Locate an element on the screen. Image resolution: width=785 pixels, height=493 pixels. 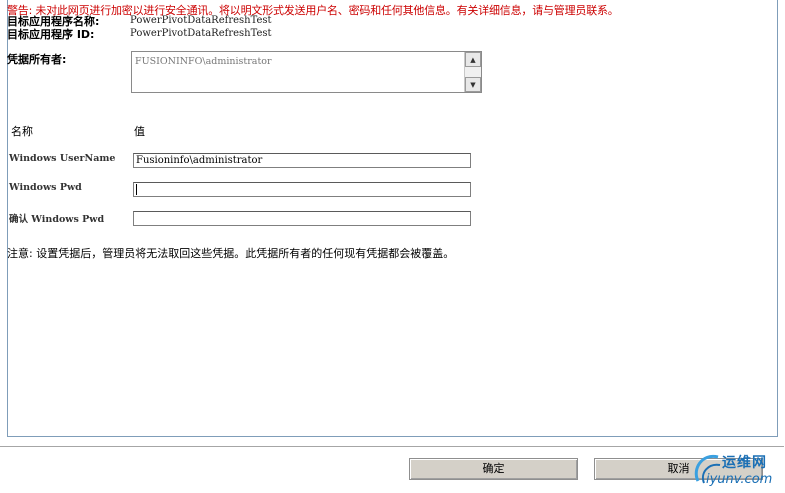
app-id-label: 目标应用程序 ID: is located at coordinates (51, 34).